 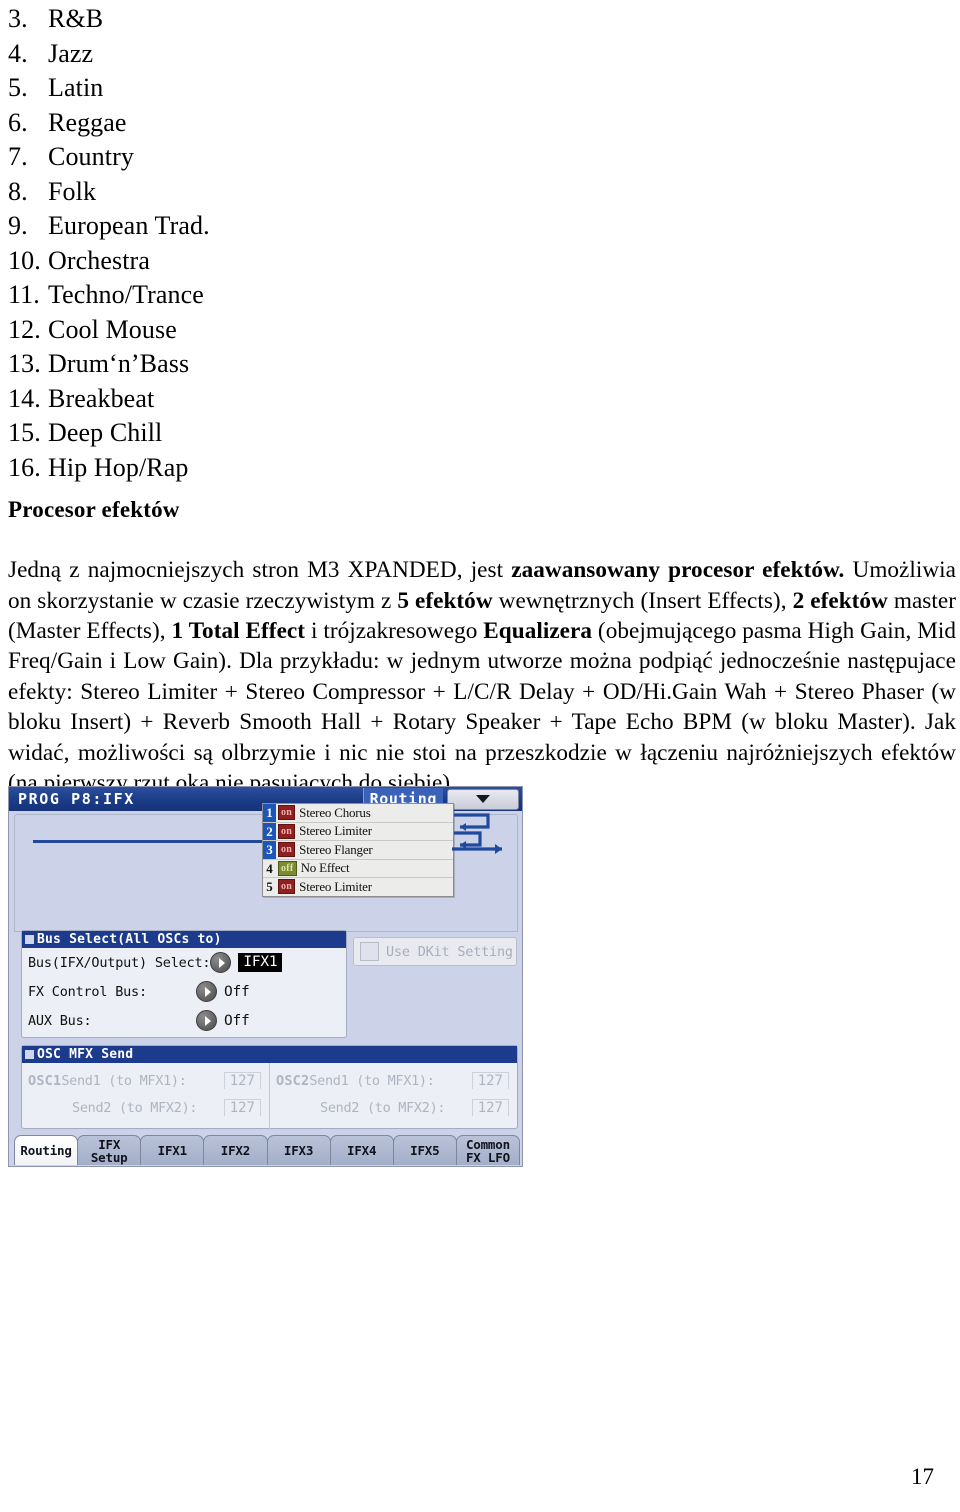 What do you see at coordinates (184, 1020) in the screenshot?
I see `bus-row-aux: AUX Bus: Off` at bounding box center [184, 1020].